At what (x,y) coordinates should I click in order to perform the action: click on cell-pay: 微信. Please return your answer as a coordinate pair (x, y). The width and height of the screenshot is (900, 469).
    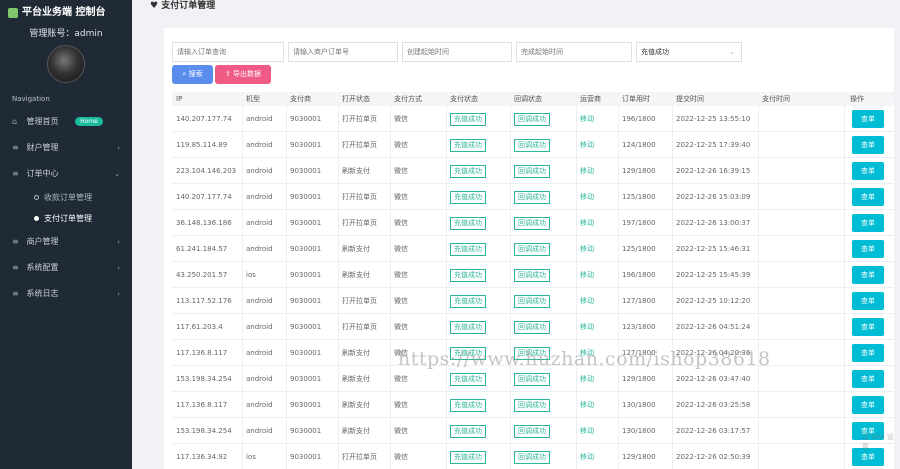
    Looking at the image, I should click on (401, 275).